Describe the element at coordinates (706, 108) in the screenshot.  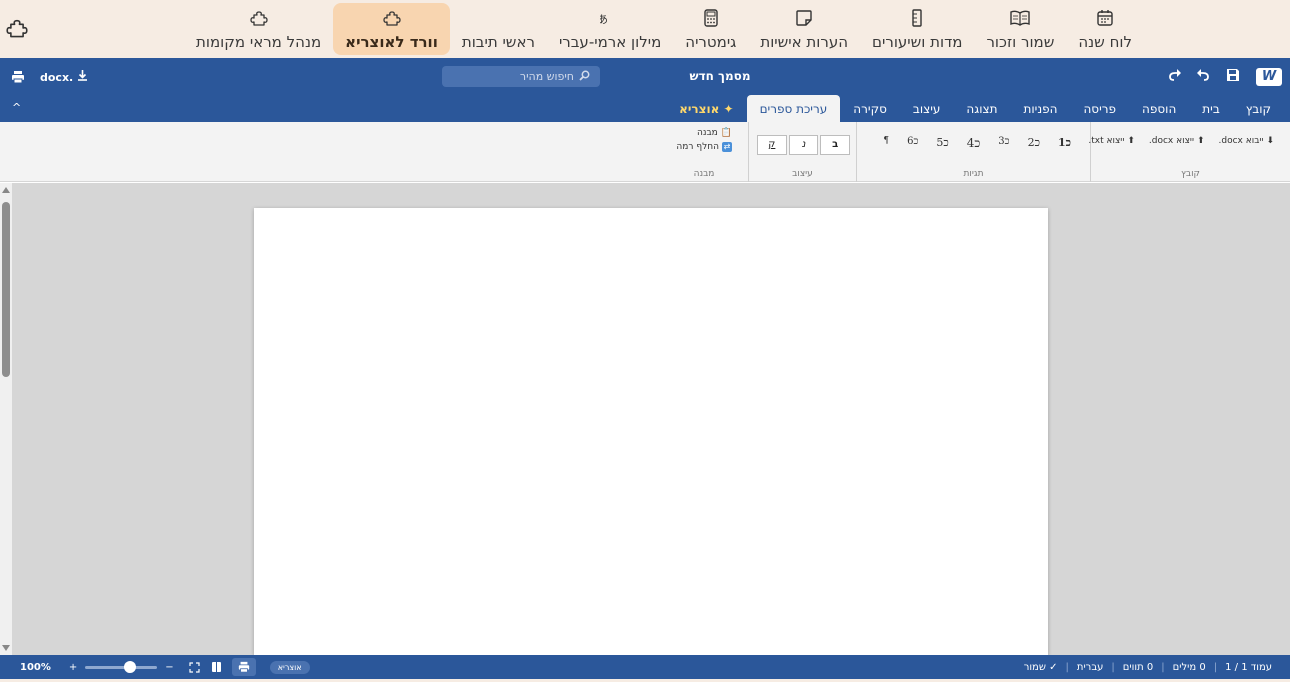
I see `tab-otzaria: ✦ אוצריא` at that location.